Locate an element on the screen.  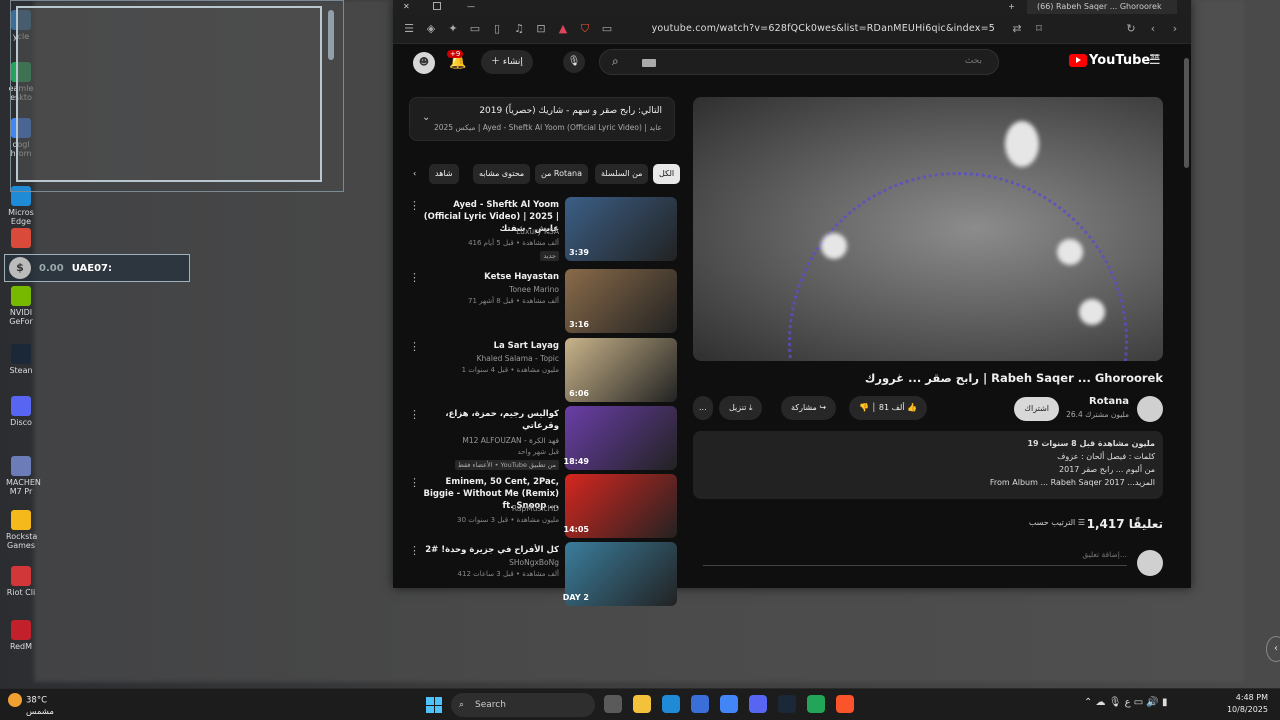
system-tray-icons: ⌃ ☁ 🎙 ع ▭ 🔊 ▮ is located at coordinates (1126, 702).